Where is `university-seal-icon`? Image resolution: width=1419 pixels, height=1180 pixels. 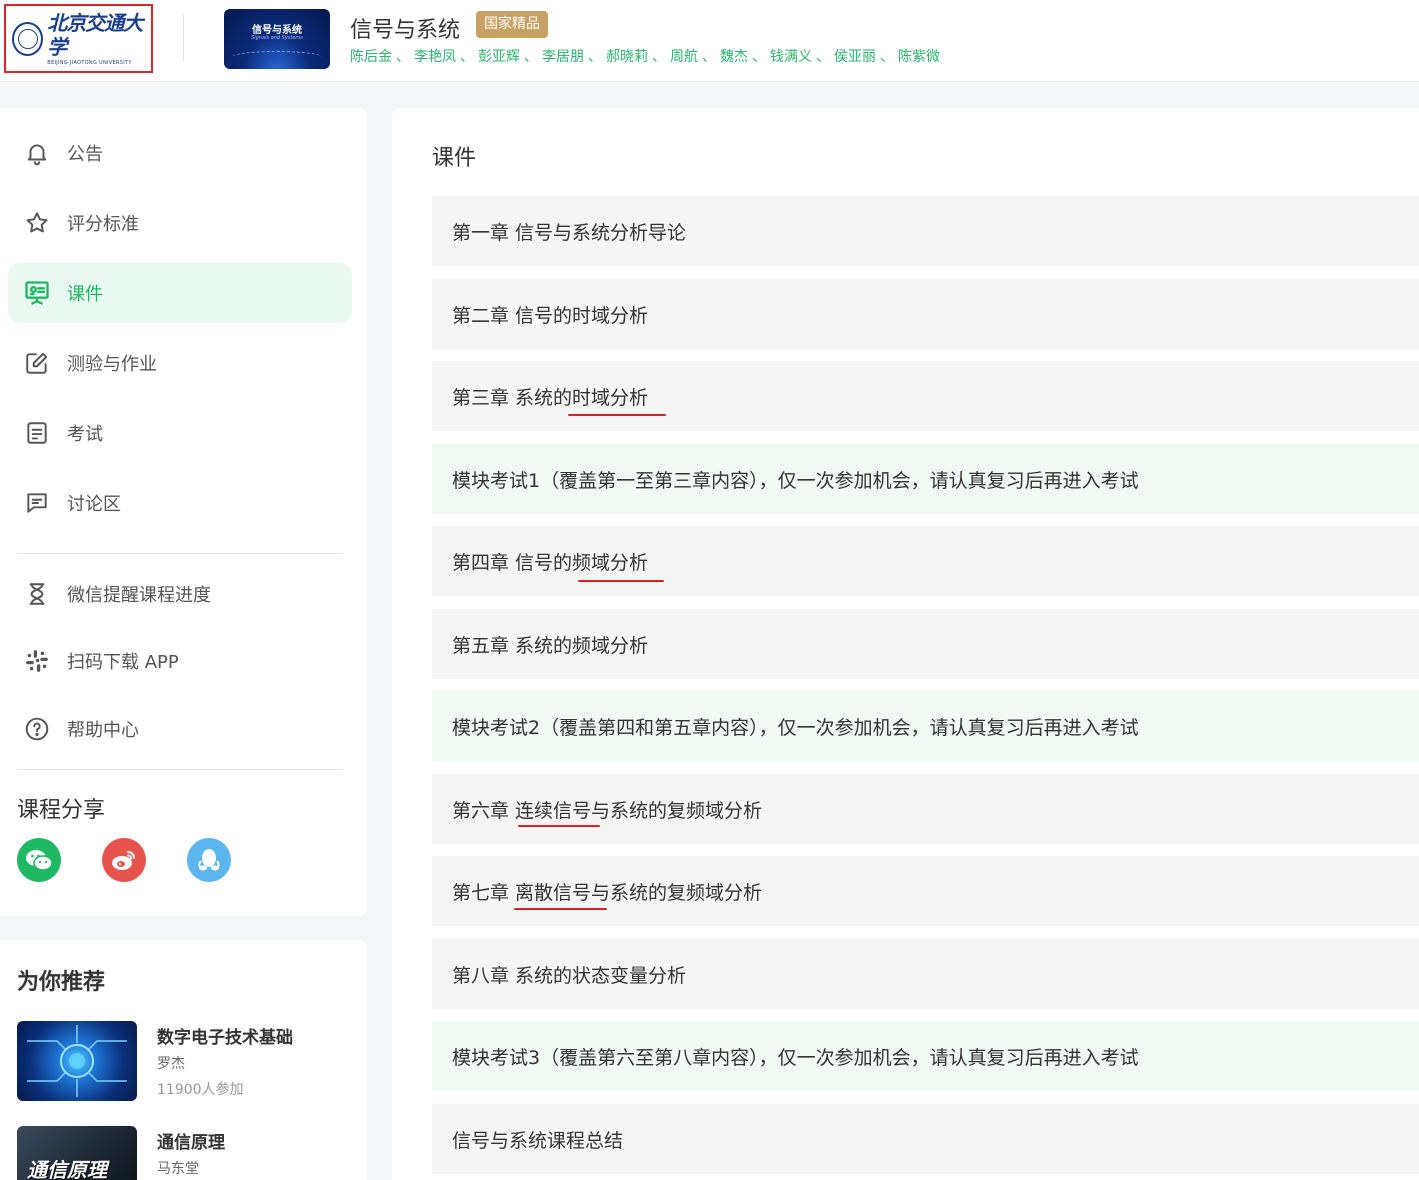 university-seal-icon is located at coordinates (28, 38).